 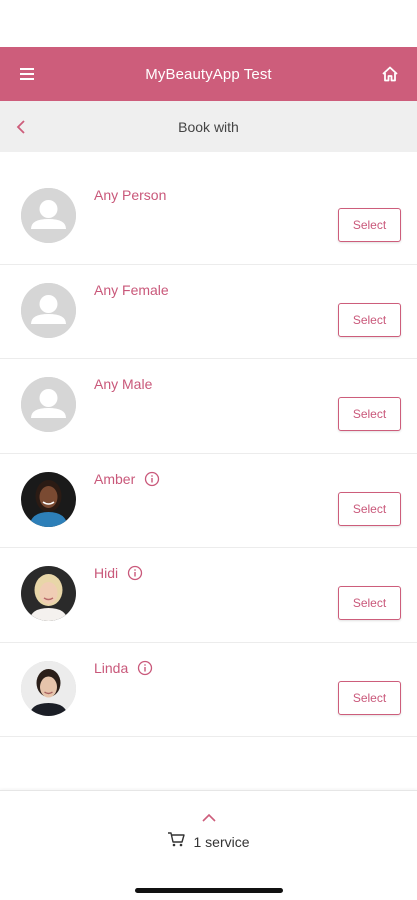 I want to click on list-item: Any Male Select, so click(x=208, y=406).